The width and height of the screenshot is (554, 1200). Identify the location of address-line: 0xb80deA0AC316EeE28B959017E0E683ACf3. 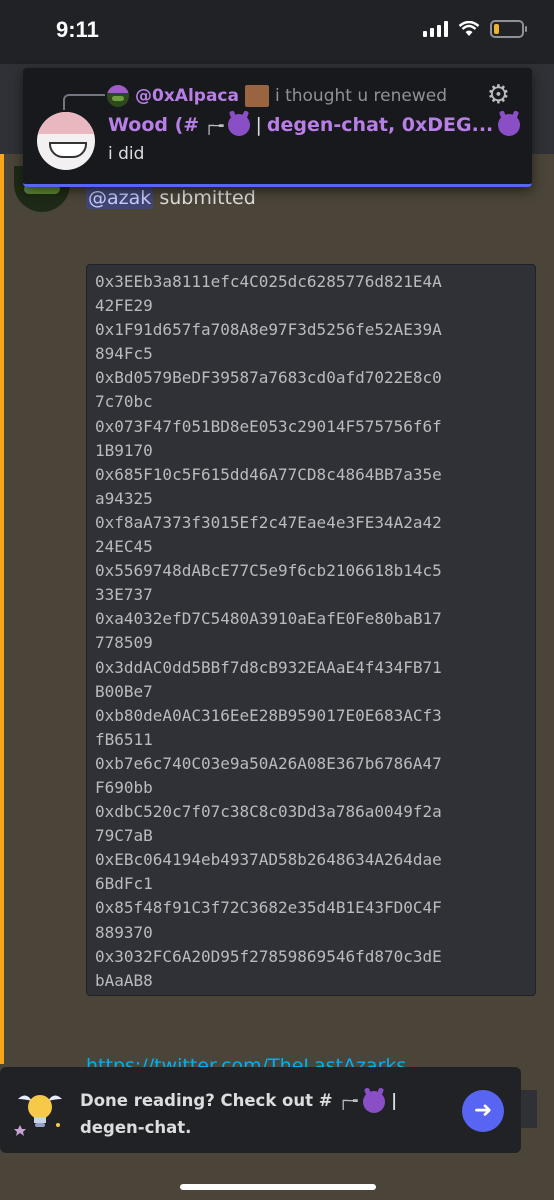
(268, 715).